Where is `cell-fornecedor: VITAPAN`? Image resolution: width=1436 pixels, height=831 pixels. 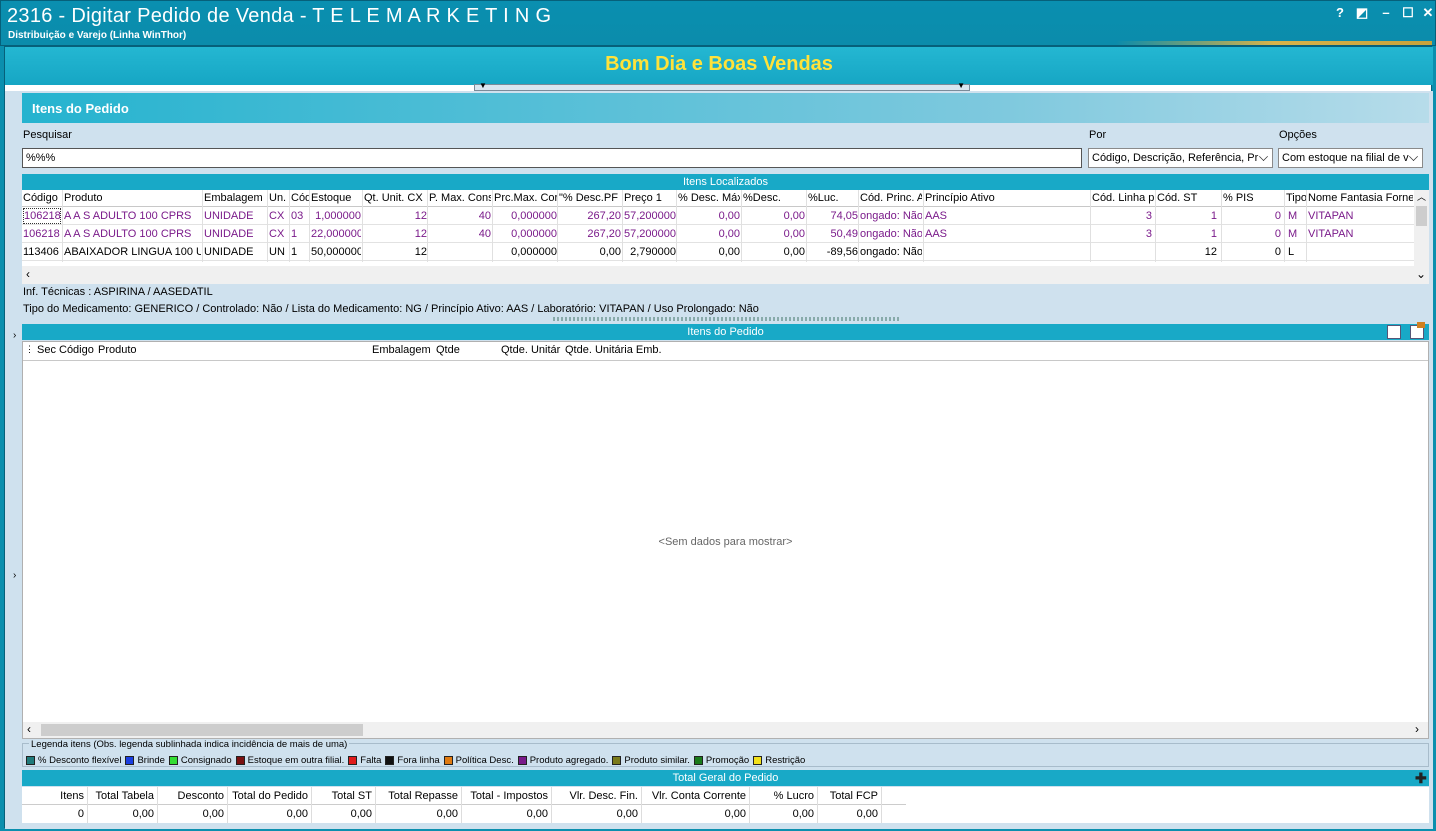 cell-fornecedor: VITAPAN is located at coordinates (1331, 234).